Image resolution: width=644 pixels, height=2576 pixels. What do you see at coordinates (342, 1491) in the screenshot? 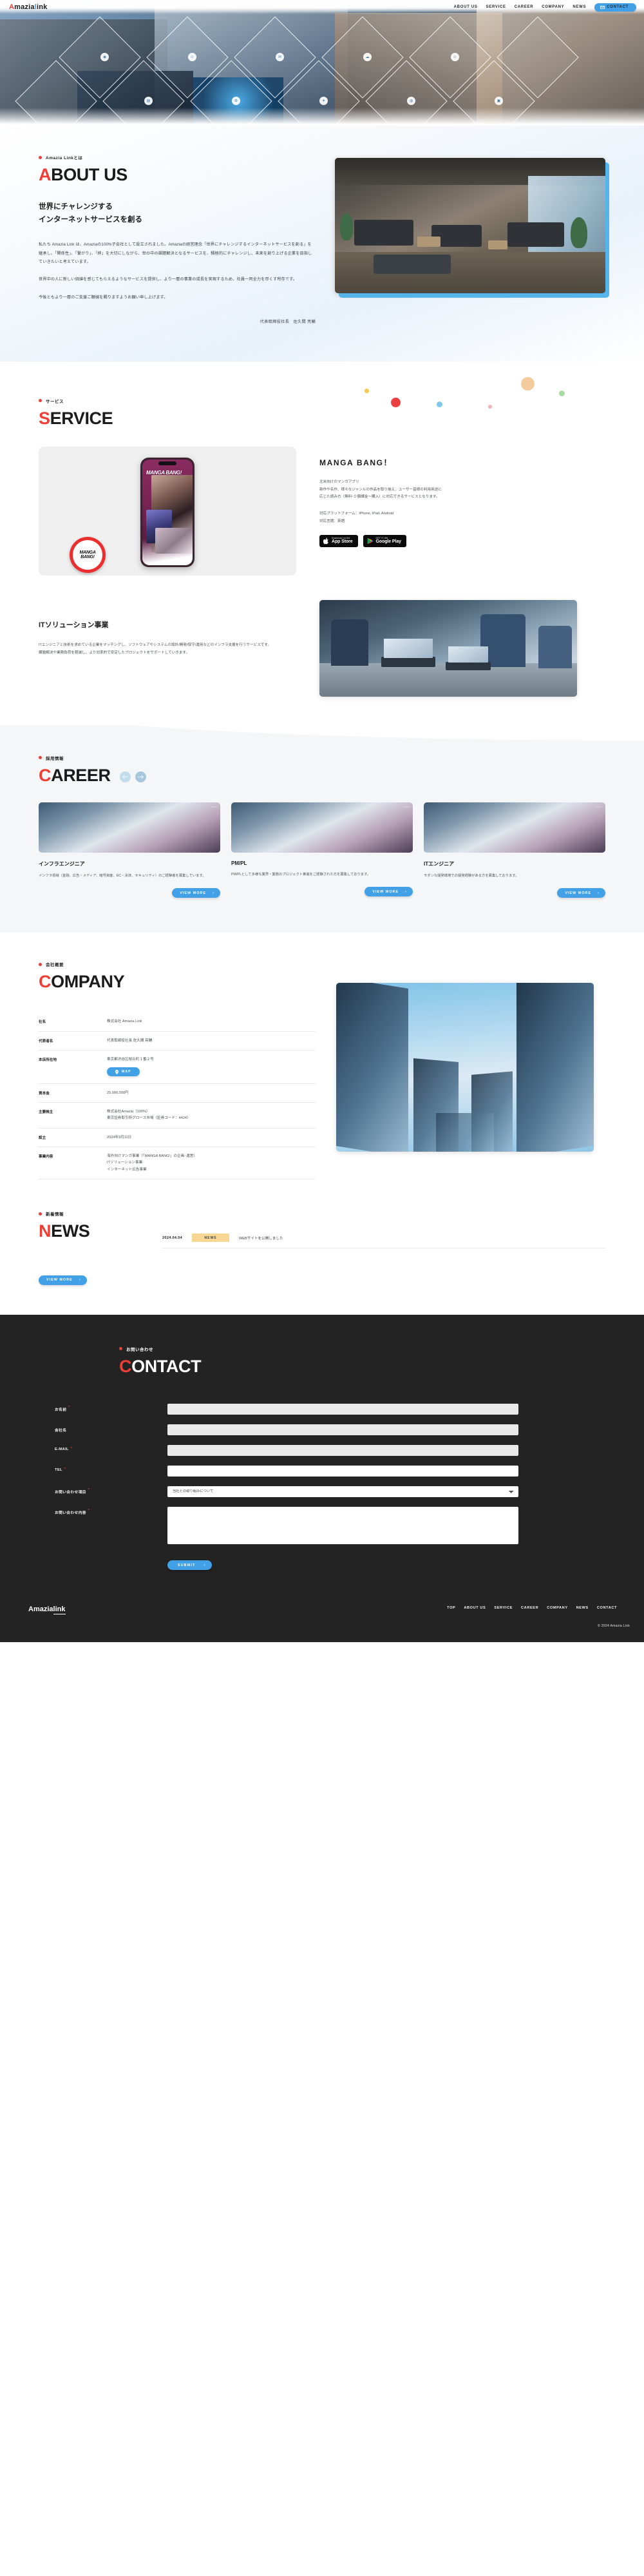
I see `subject-select: 当社との取り組みについて` at bounding box center [342, 1491].